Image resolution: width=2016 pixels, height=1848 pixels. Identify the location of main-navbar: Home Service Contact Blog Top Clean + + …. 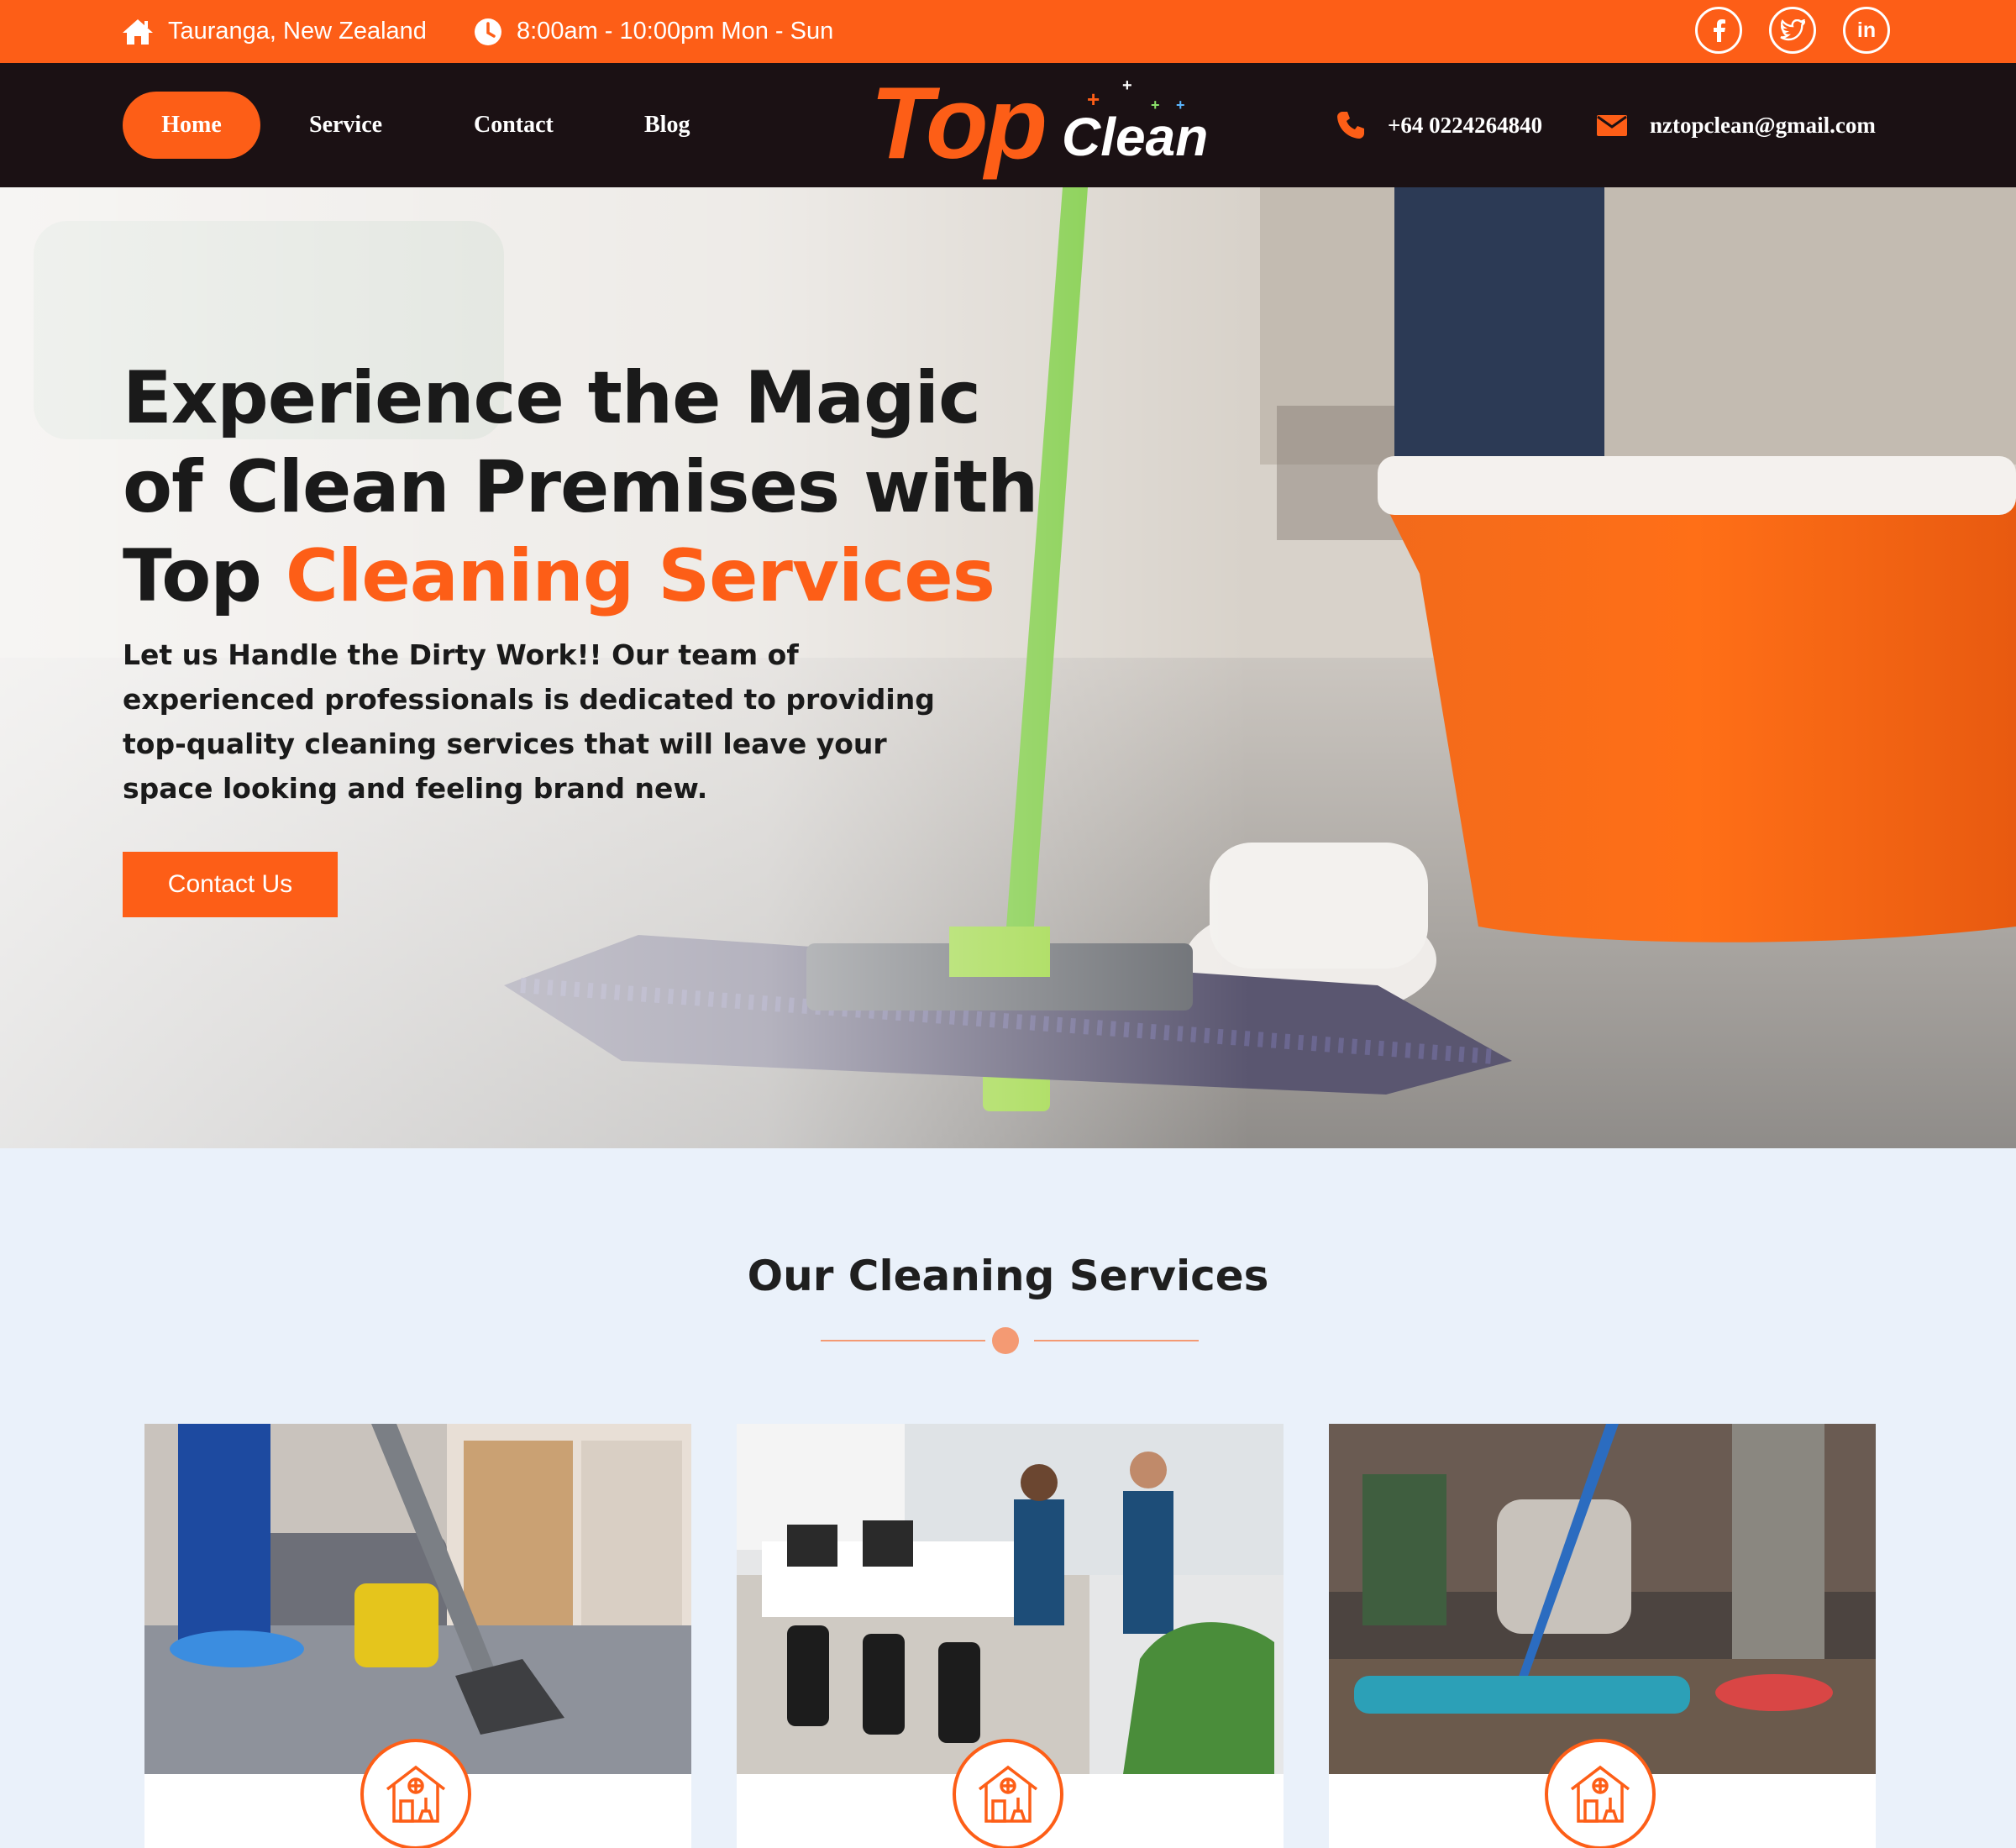
(1008, 125).